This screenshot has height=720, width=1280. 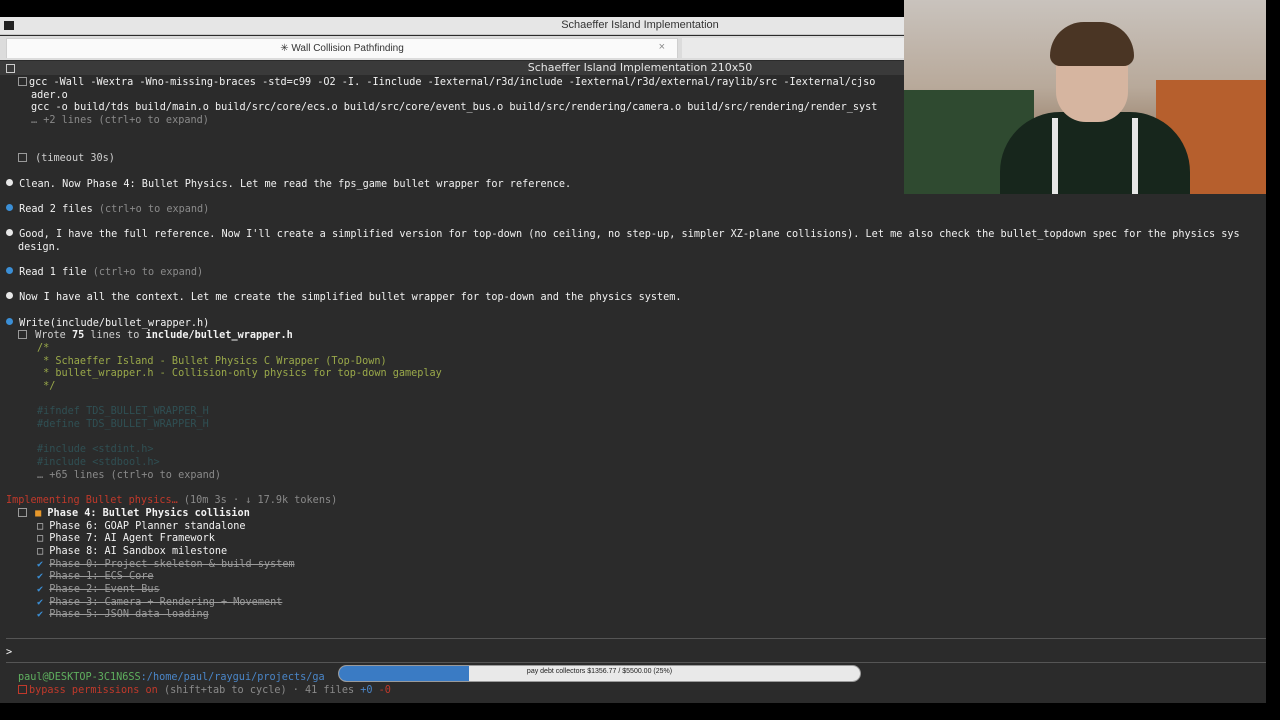 What do you see at coordinates (257, 500) in the screenshot?
I see `spinner-stats: (10m 3s · ↓ 17.9k tokens)` at bounding box center [257, 500].